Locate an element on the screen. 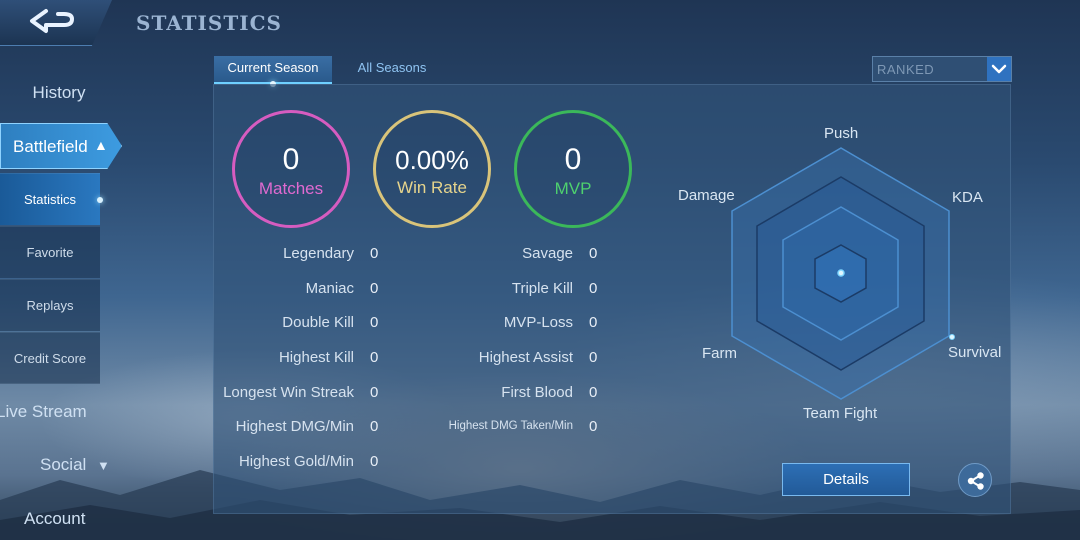 This screenshot has width=1080, height=540. stat-label: Highest DMG Taken/Min is located at coordinates (510, 426).